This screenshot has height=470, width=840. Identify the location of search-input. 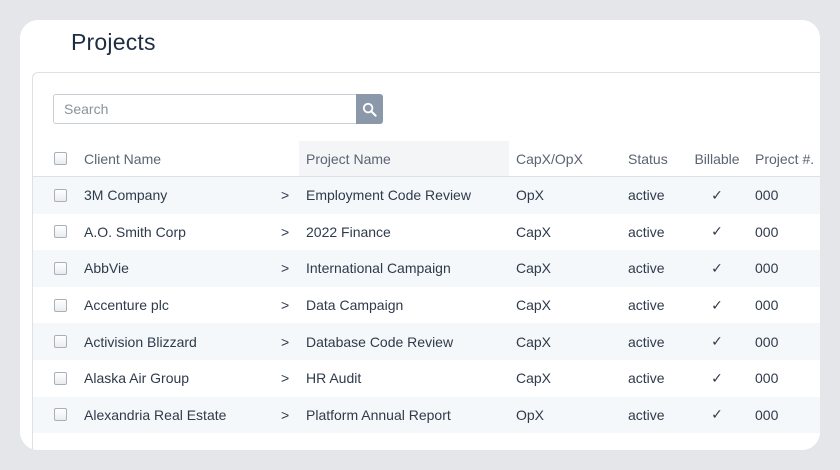
(205, 109).